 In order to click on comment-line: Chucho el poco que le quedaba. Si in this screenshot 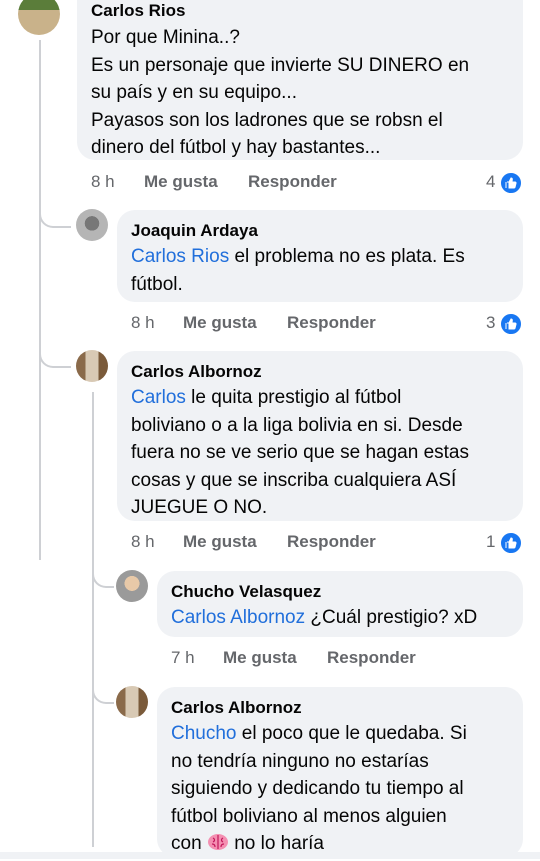, I will do `click(319, 733)`.